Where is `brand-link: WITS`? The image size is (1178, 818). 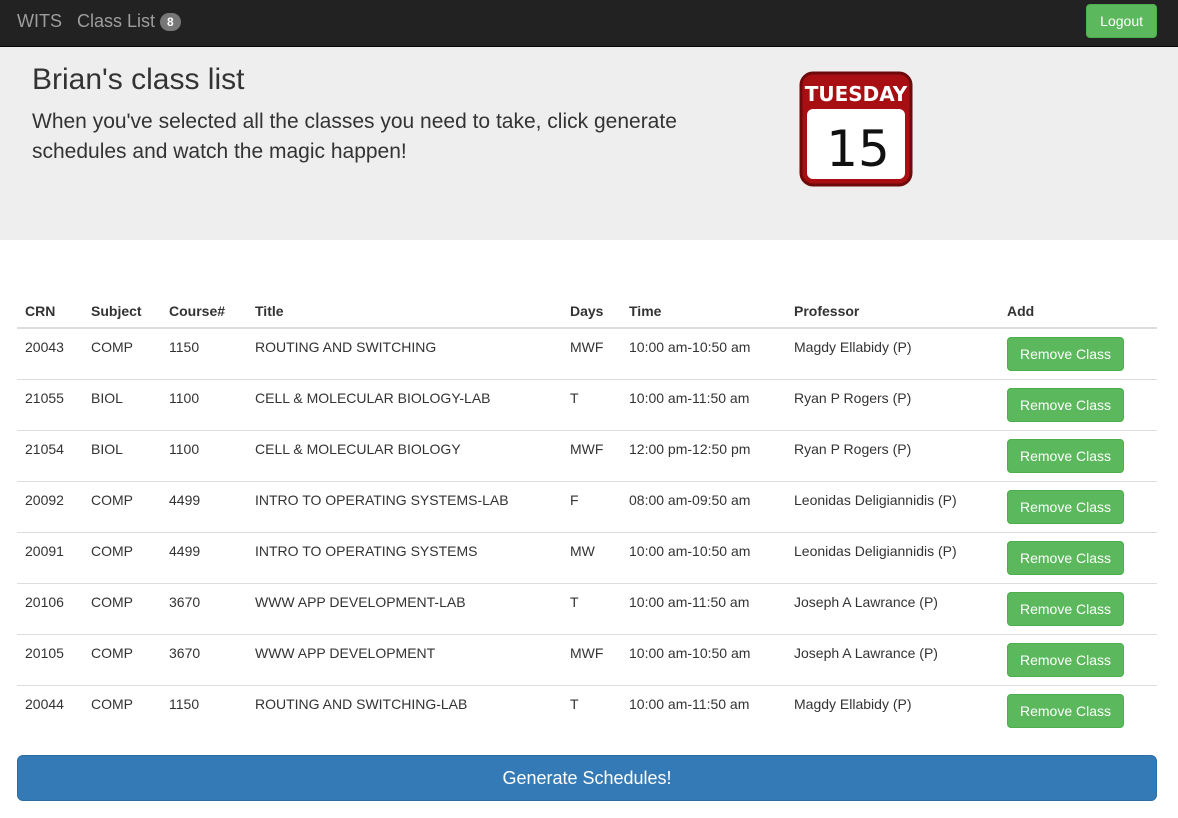 brand-link: WITS is located at coordinates (39, 21).